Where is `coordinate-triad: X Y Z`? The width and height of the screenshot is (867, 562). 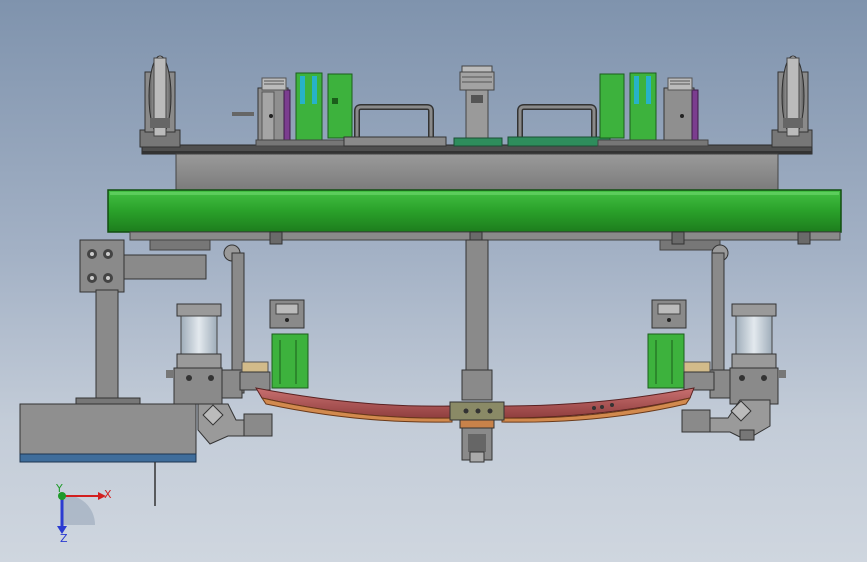
coordinate-triad: X Y Z is located at coordinates (83, 513).